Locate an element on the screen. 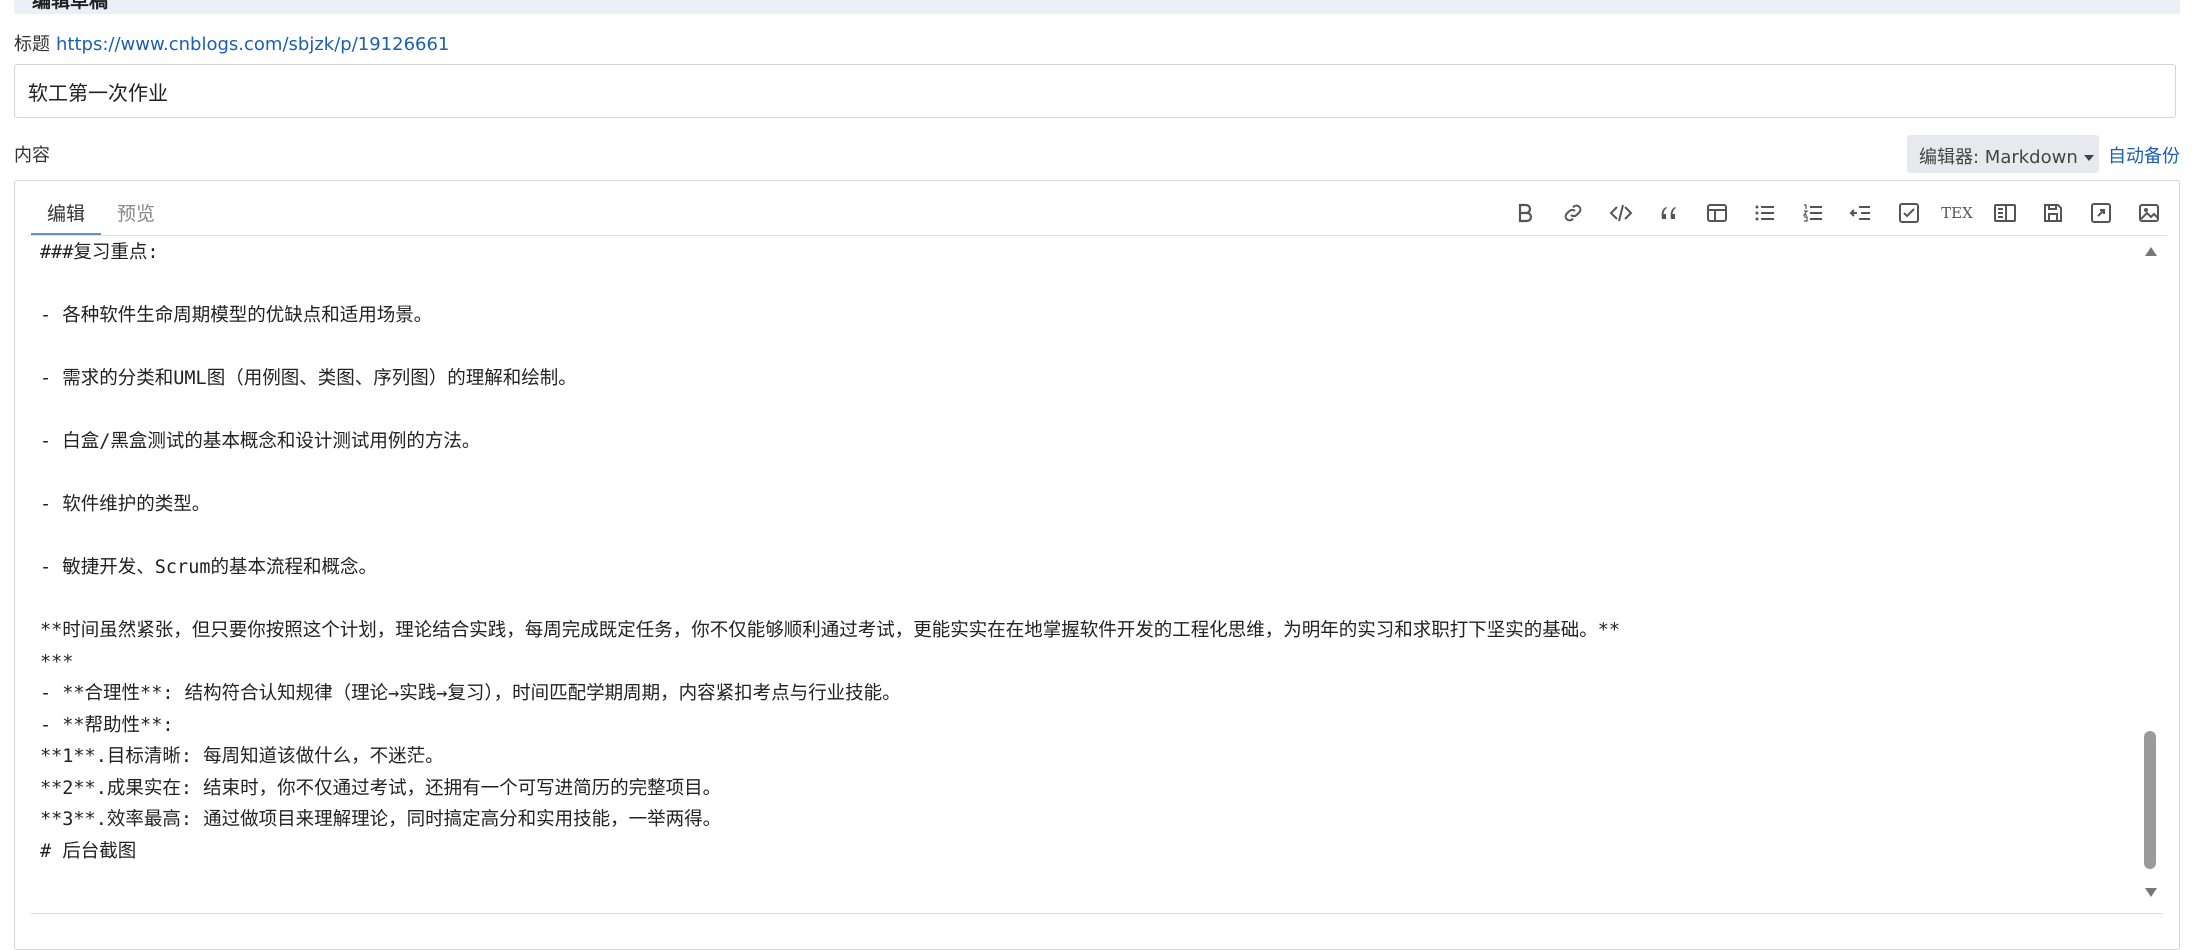  editor-tabs: 编辑 预览 is located at coordinates (101, 208).